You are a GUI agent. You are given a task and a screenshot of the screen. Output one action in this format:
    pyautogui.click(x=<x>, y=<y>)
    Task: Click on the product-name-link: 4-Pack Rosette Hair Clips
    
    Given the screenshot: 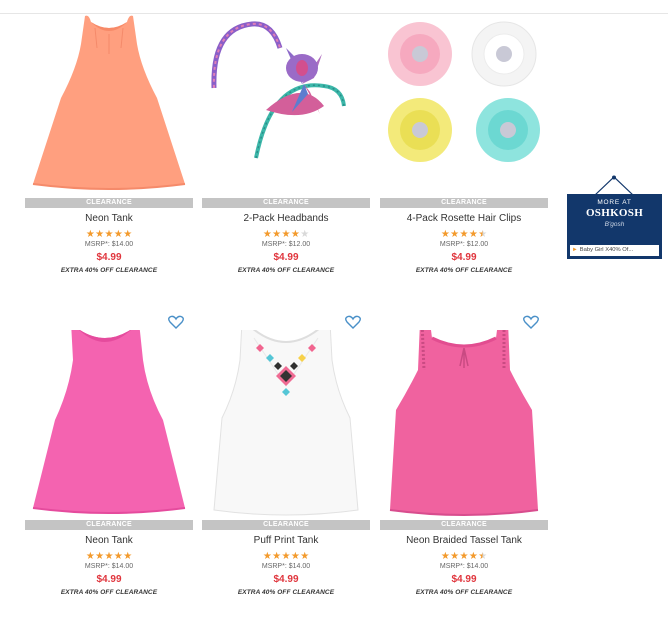 What is the action you would take?
    pyautogui.click(x=464, y=218)
    